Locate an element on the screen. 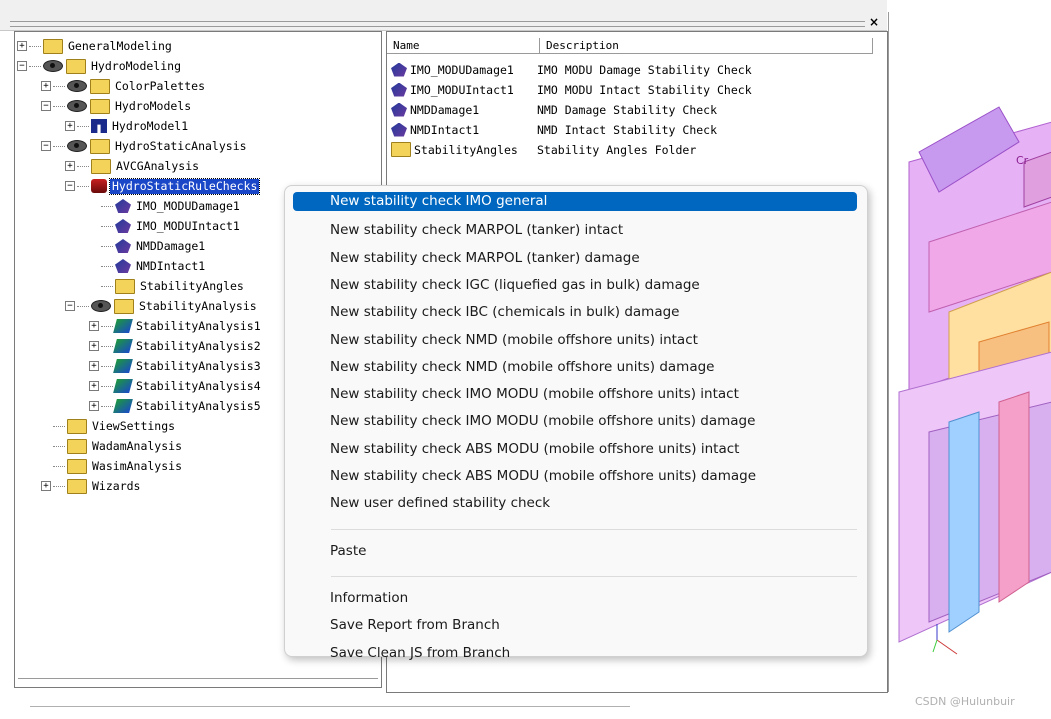 This screenshot has height=719, width=1051. tree-item-label: WasimAnalysis is located at coordinates (137, 465).